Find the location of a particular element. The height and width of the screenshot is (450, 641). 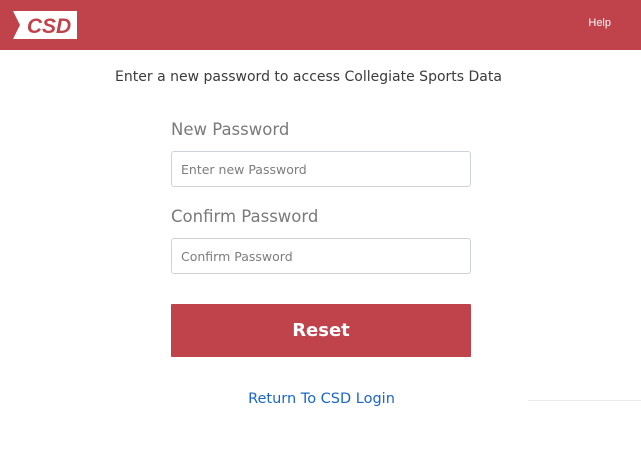

return-to-login-link: Return To CSD Login is located at coordinates (320, 399).